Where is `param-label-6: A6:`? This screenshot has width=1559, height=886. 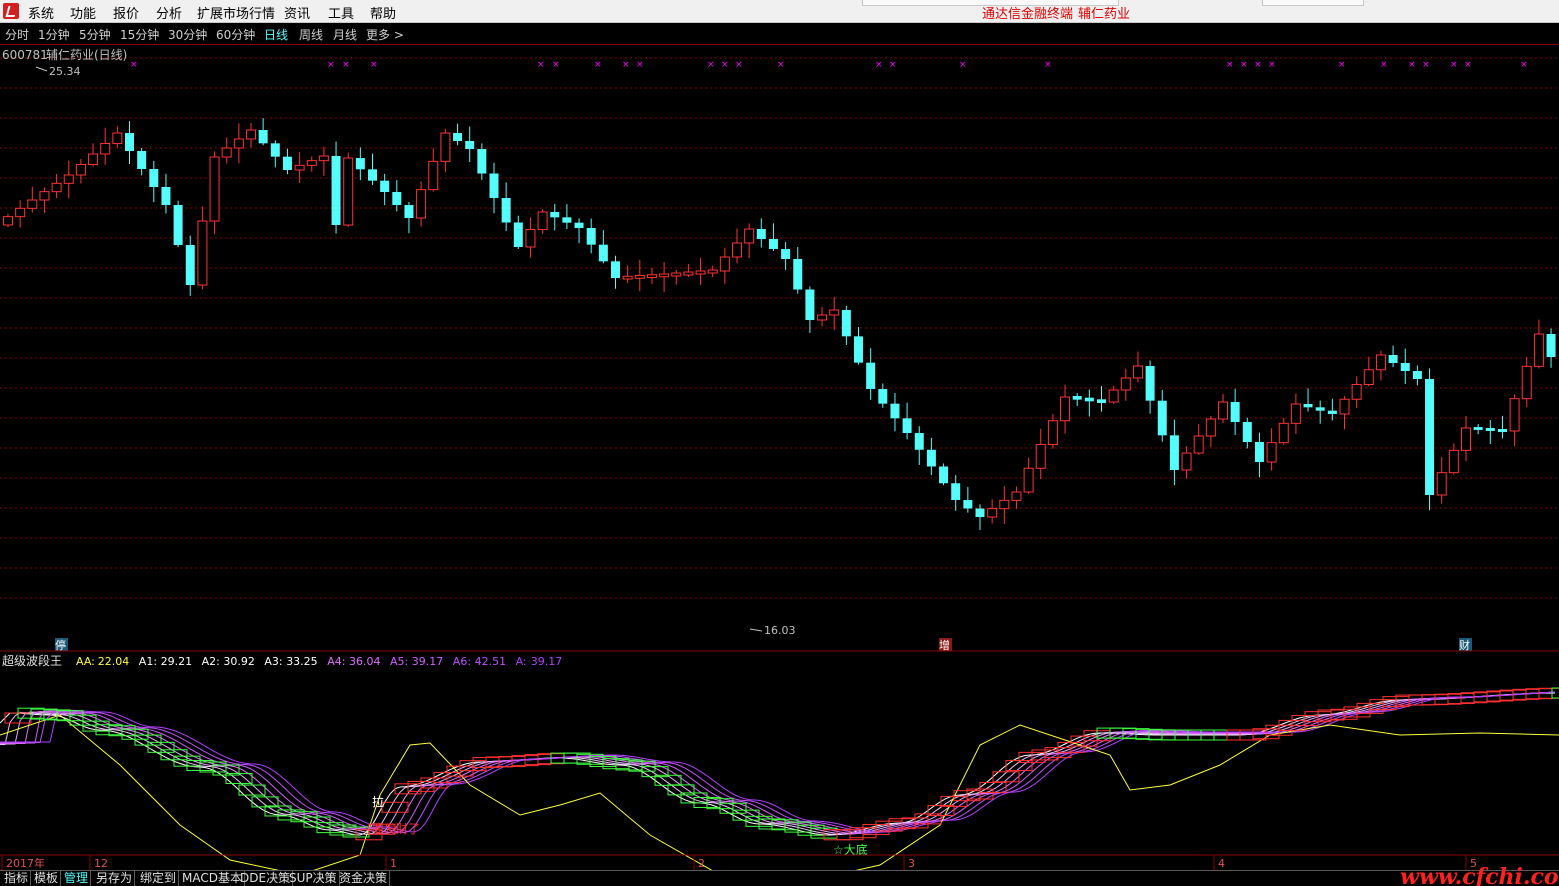
param-label-6: A6: is located at coordinates (462, 661).